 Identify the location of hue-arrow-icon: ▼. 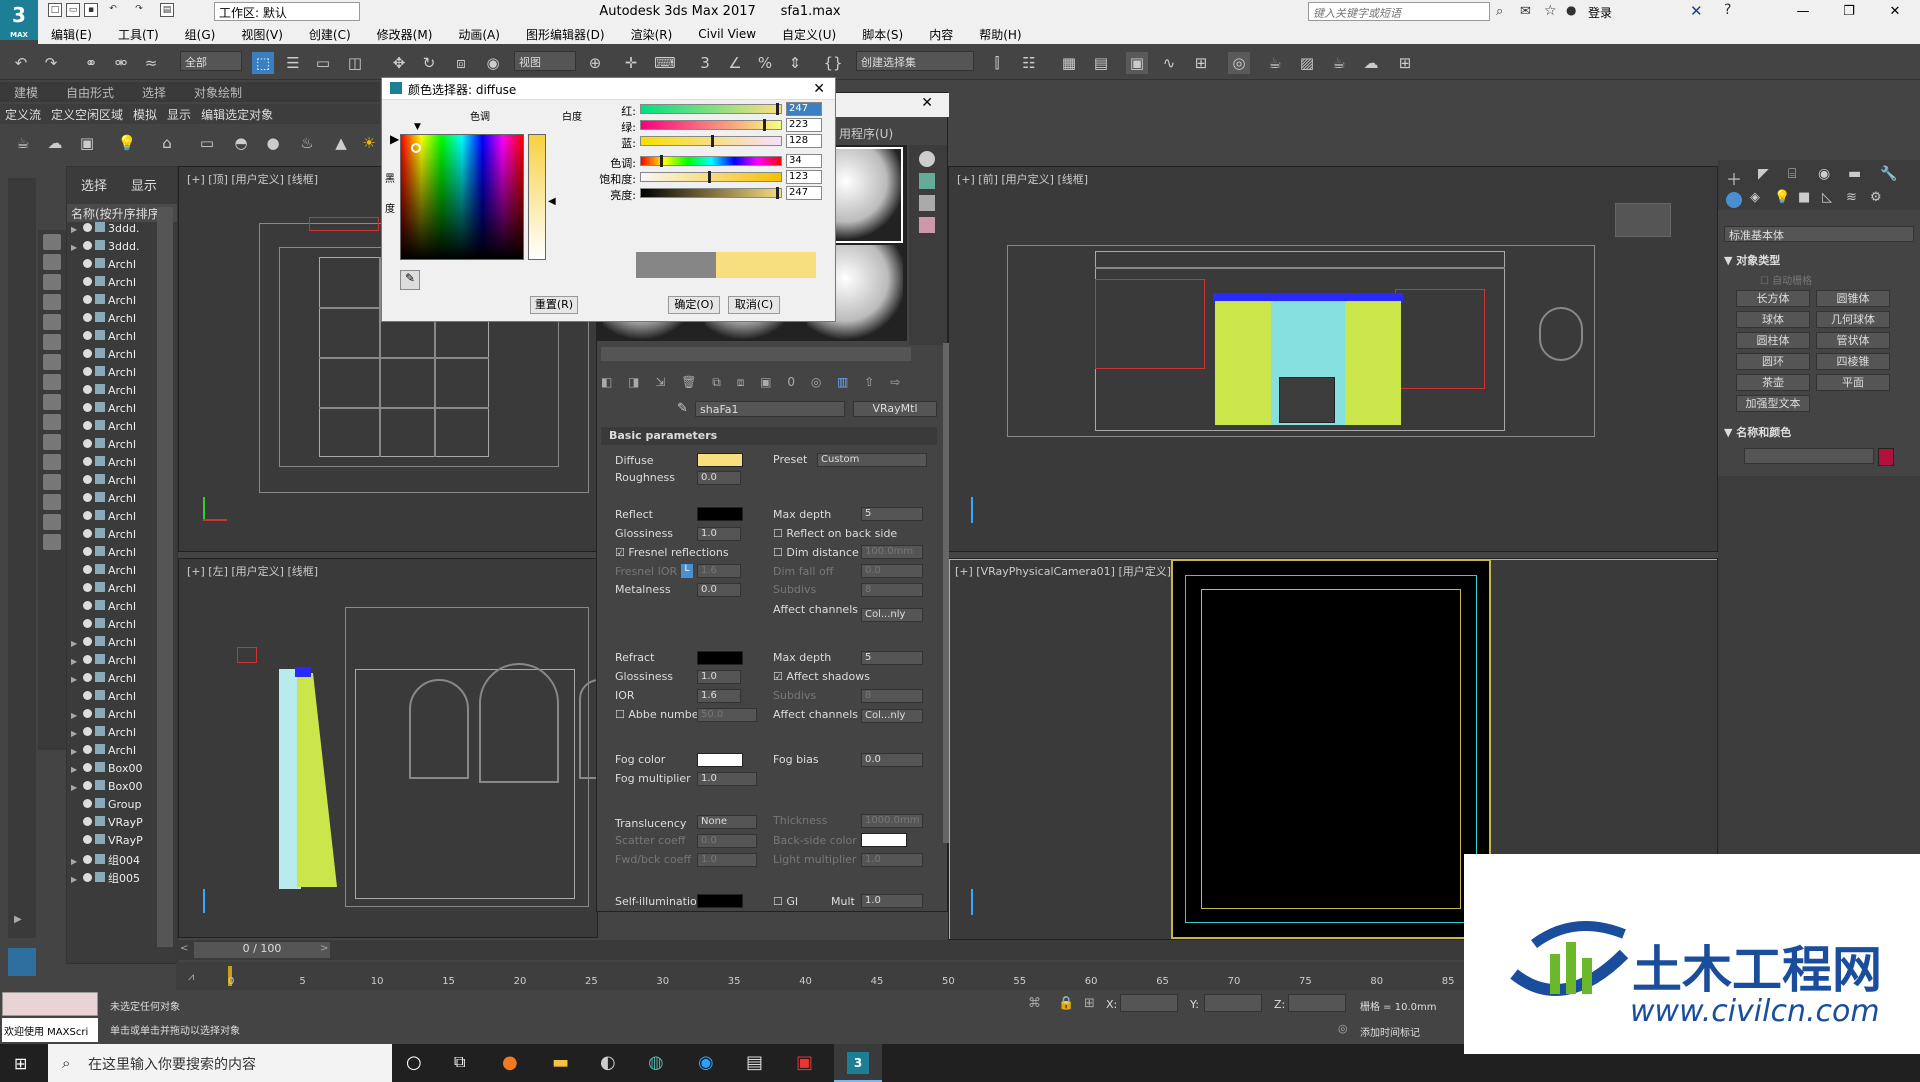
(417, 127).